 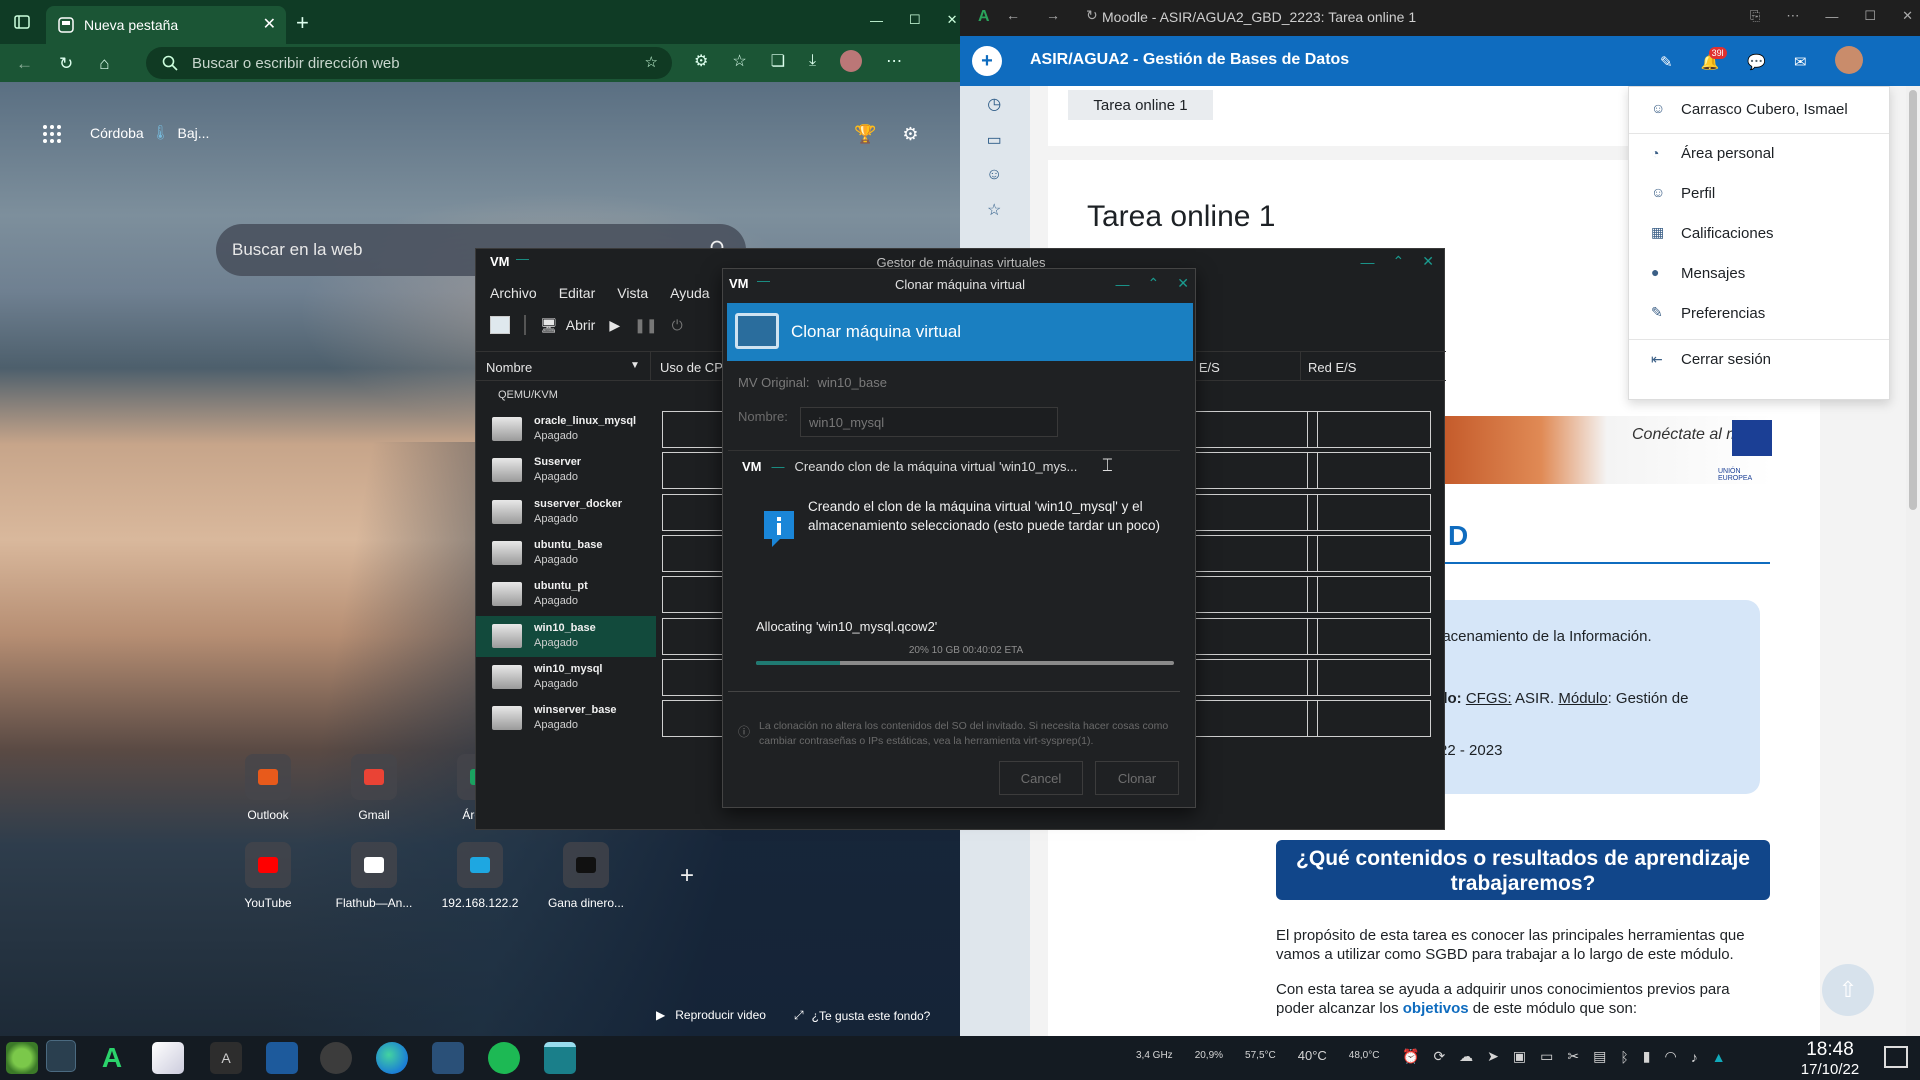 What do you see at coordinates (1624, 1057) in the screenshot?
I see `bluetooth-icon: ᛒ` at bounding box center [1624, 1057].